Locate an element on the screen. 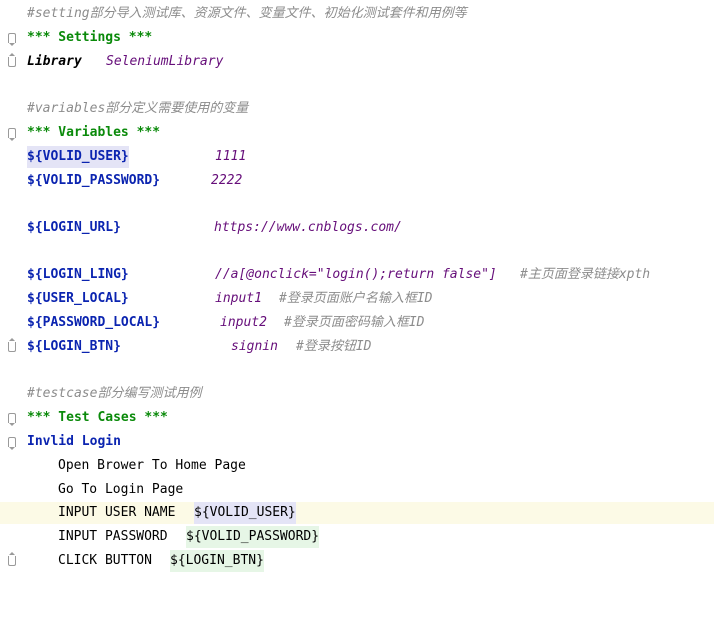 The width and height of the screenshot is (714, 638). testcase-name-line: Invlid Login is located at coordinates (357, 442).